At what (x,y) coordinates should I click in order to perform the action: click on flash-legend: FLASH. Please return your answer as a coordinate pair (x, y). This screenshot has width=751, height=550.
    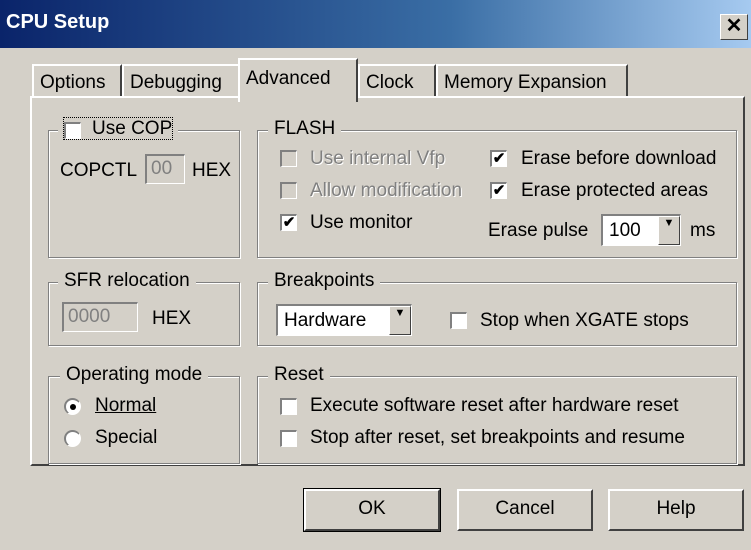
    Looking at the image, I should click on (305, 129).